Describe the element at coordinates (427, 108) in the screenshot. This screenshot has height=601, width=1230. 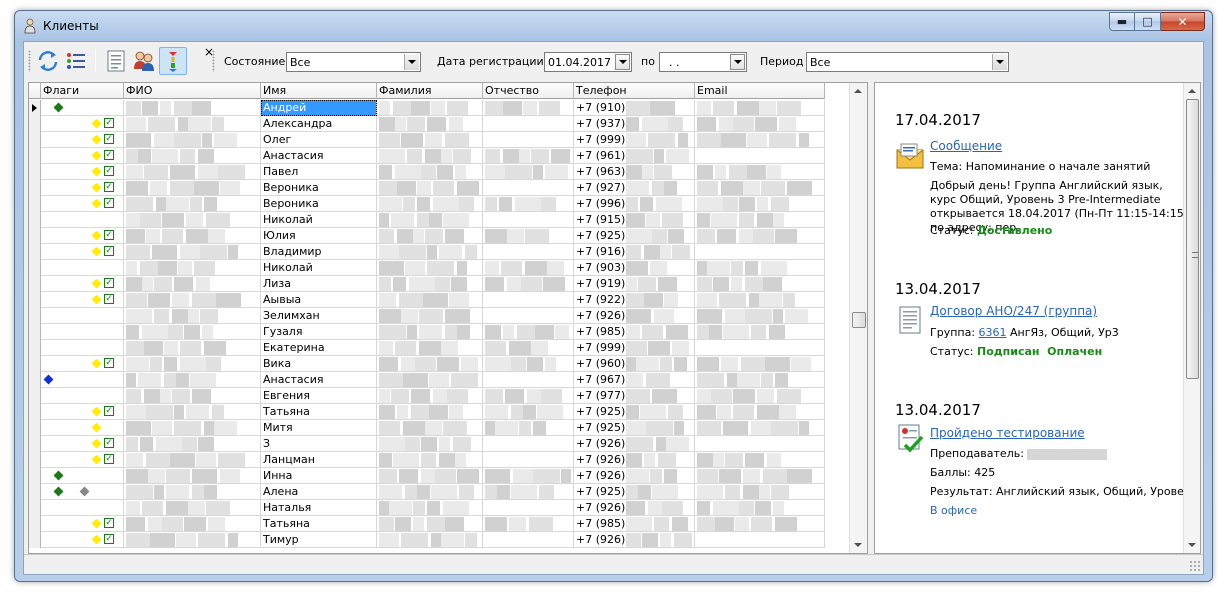
I see `table-row: Андрей +7 (910)` at that location.